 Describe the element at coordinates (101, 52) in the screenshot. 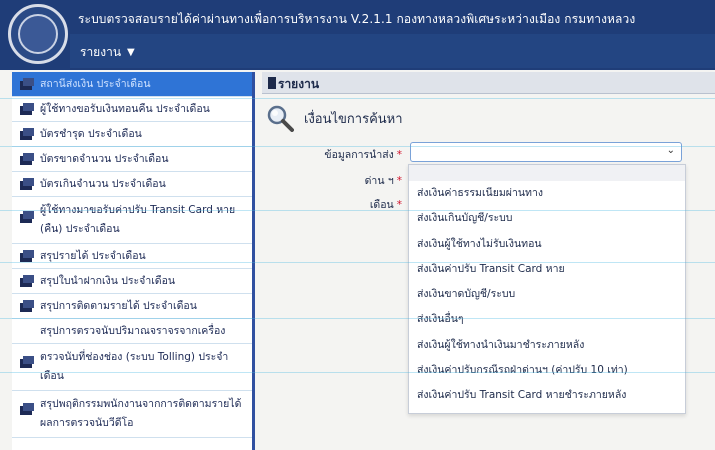

I see `report-menu-label: รายงาน` at that location.